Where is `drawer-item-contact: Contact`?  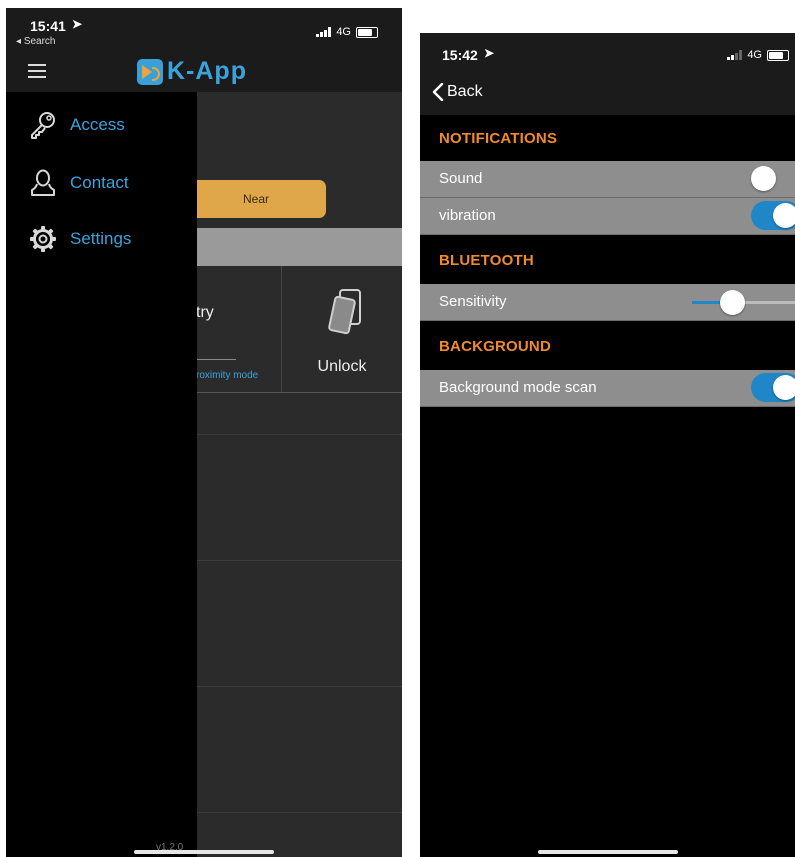
drawer-item-contact: Contact is located at coordinates (78, 183).